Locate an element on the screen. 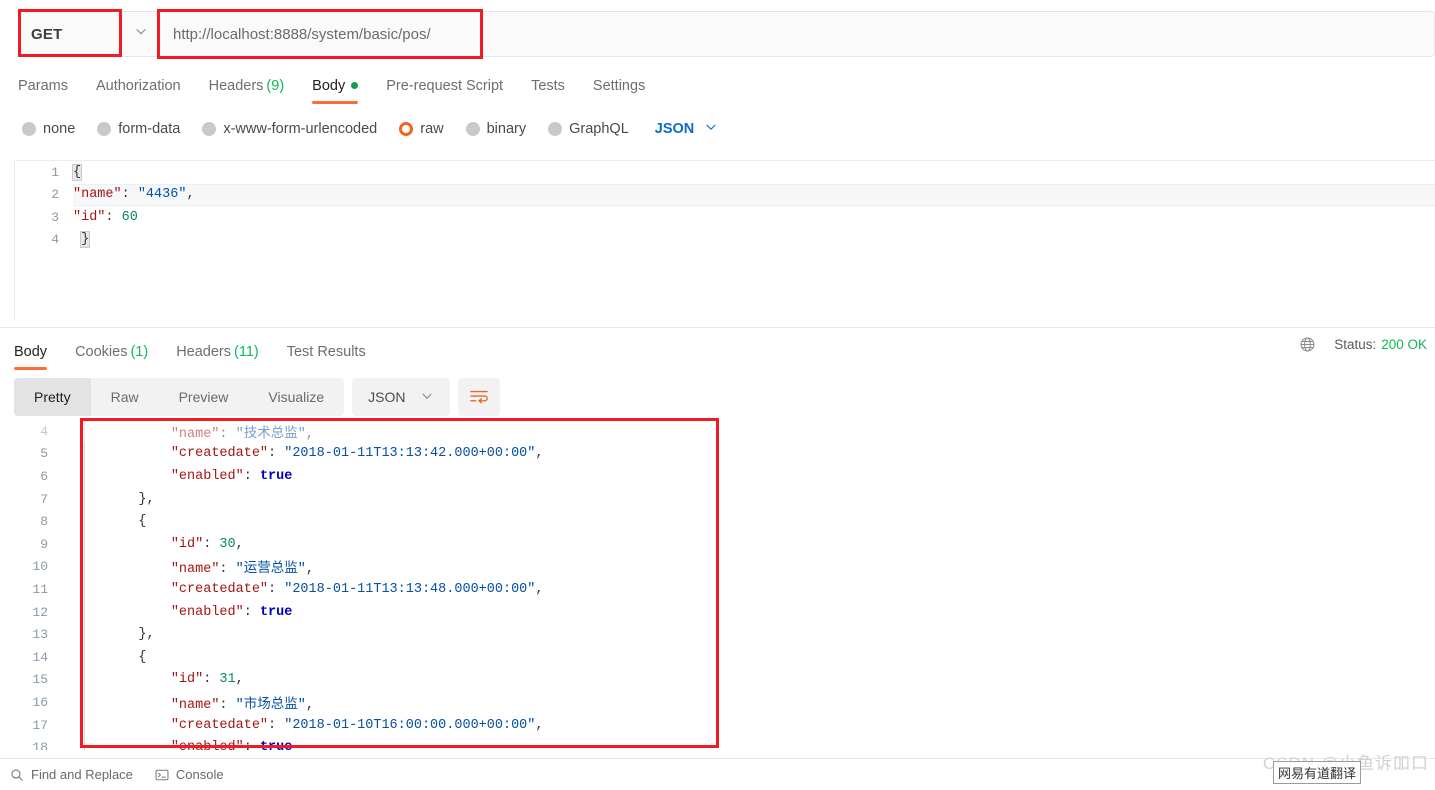 This screenshot has width=1435, height=790. console-button: Console is located at coordinates (189, 774).